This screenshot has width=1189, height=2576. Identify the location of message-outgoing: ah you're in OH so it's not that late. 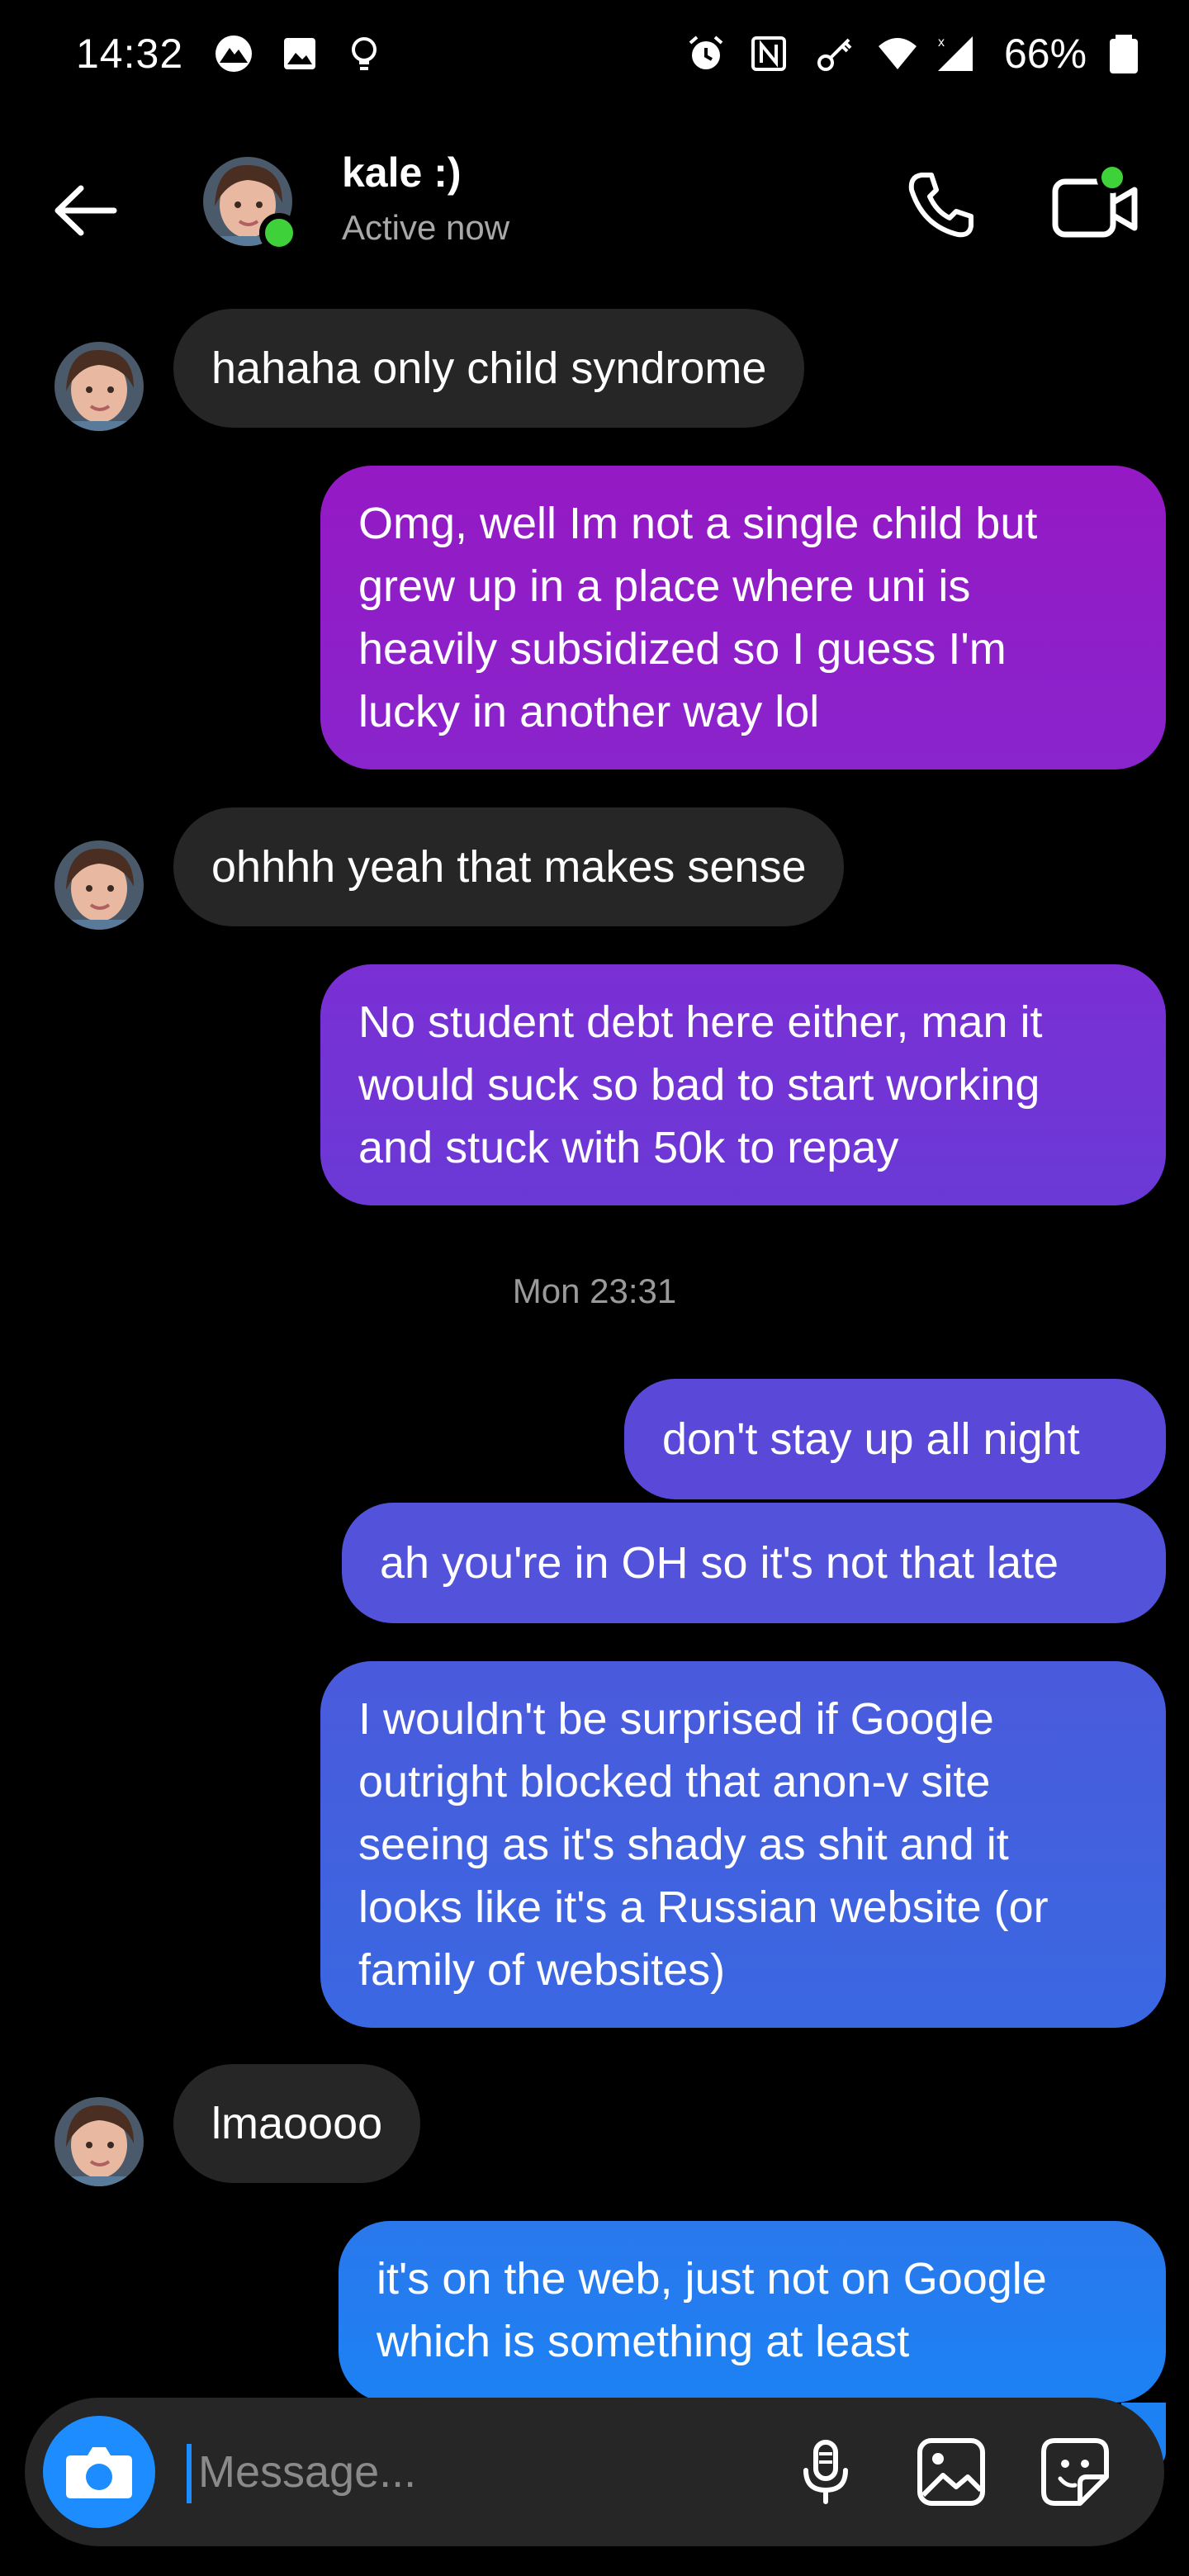
(754, 1563).